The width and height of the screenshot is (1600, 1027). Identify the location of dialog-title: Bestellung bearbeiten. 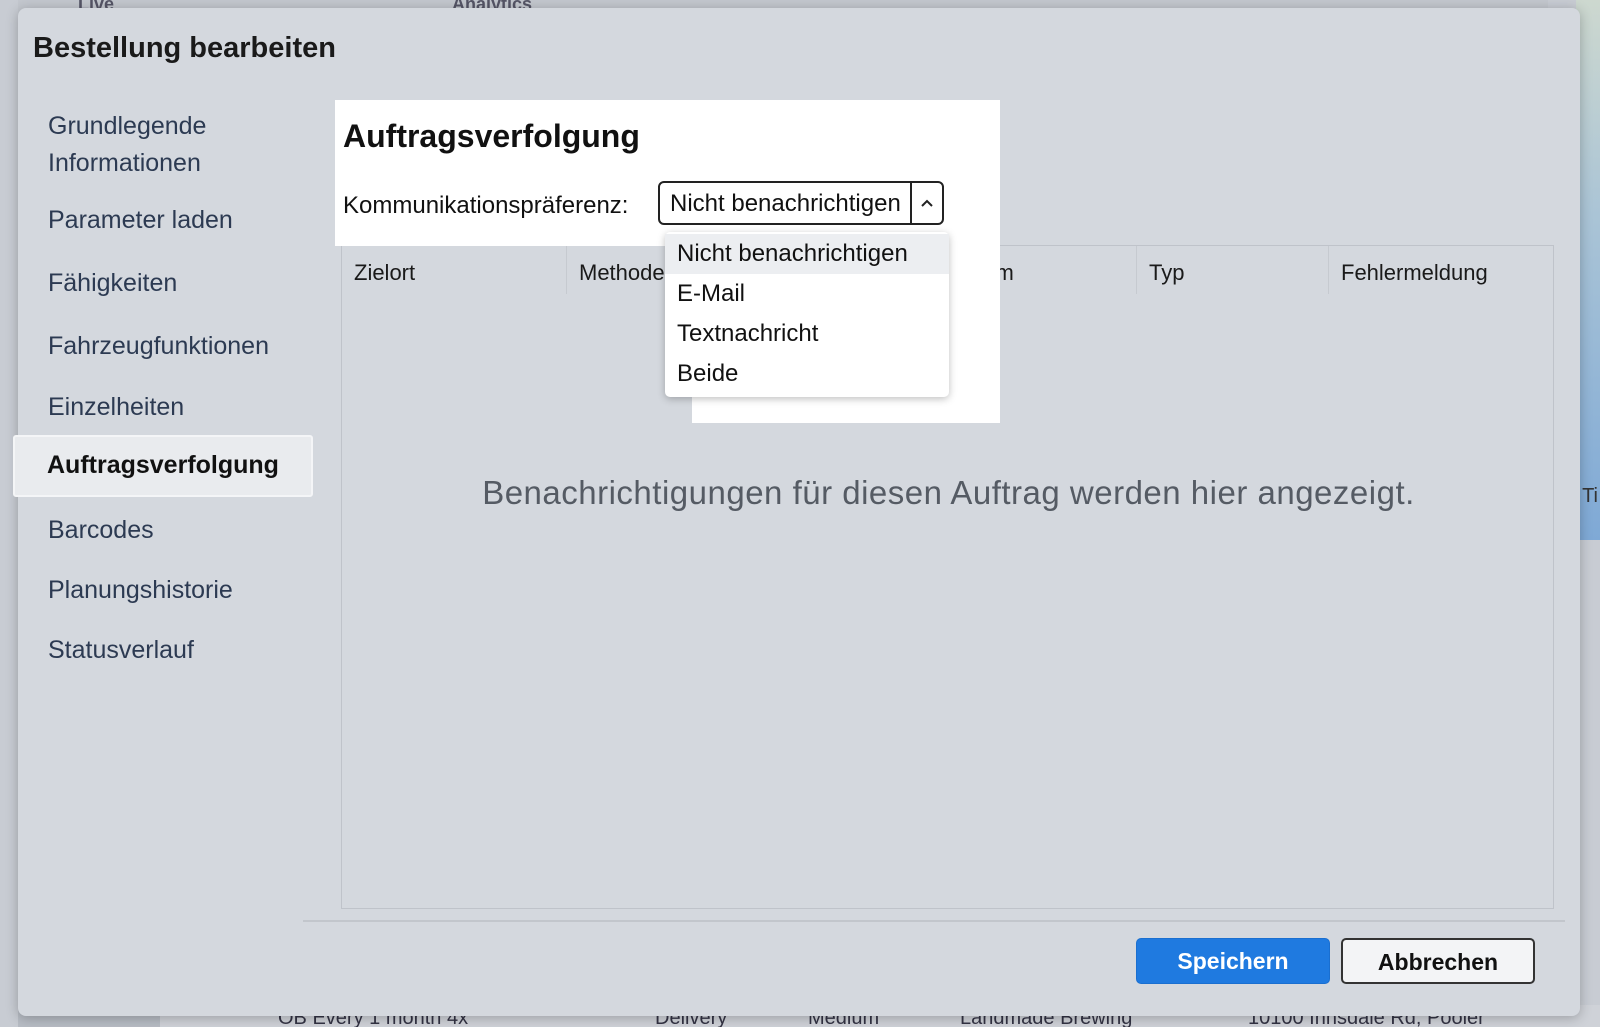
(184, 48).